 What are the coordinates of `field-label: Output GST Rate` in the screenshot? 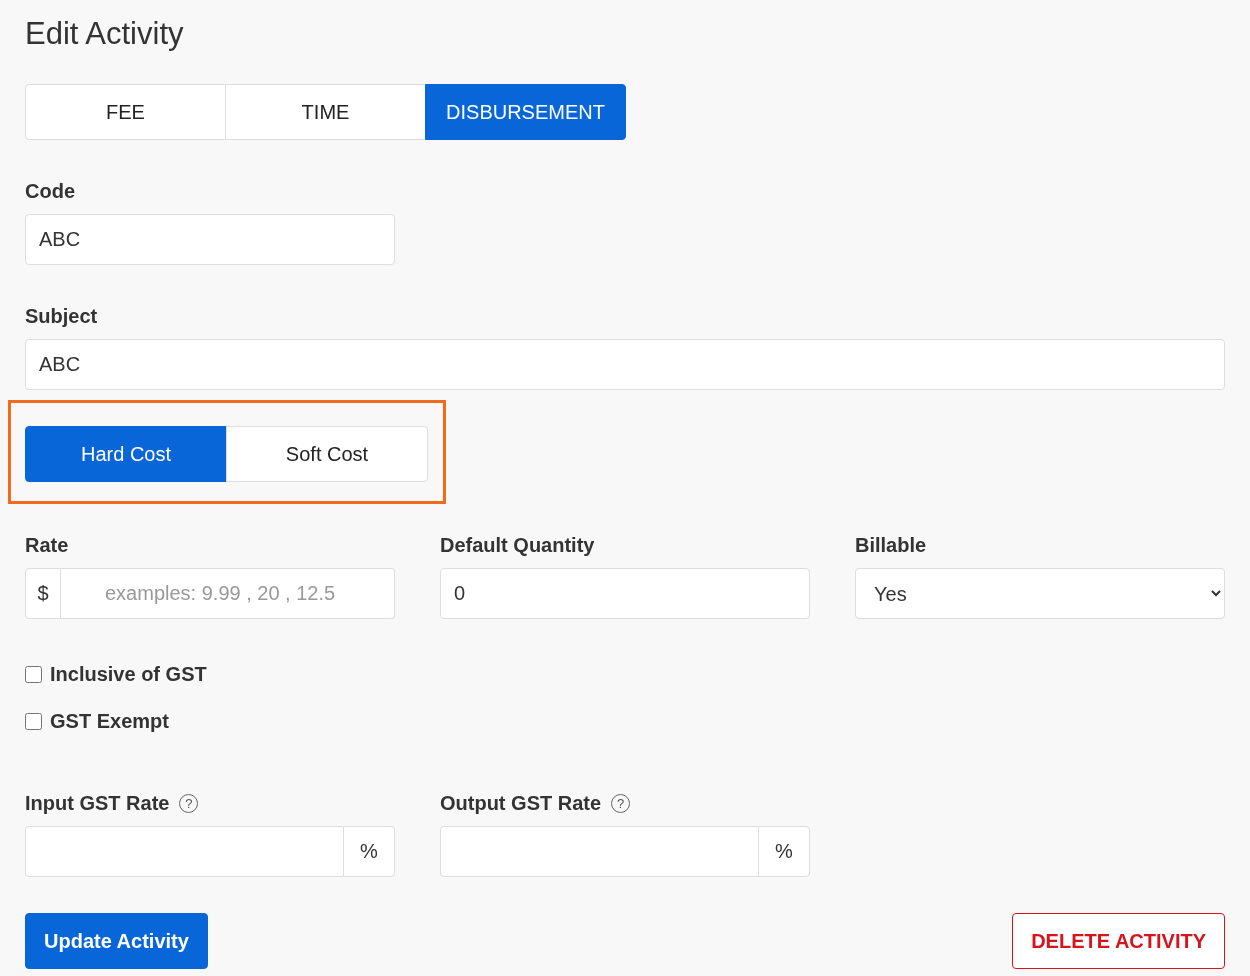 It's located at (521, 803).